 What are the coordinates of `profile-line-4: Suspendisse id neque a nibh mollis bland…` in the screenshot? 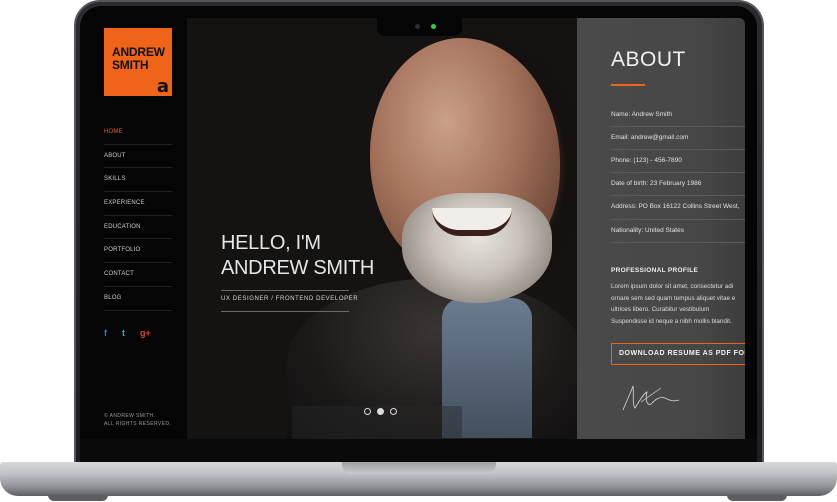 It's located at (671, 321).